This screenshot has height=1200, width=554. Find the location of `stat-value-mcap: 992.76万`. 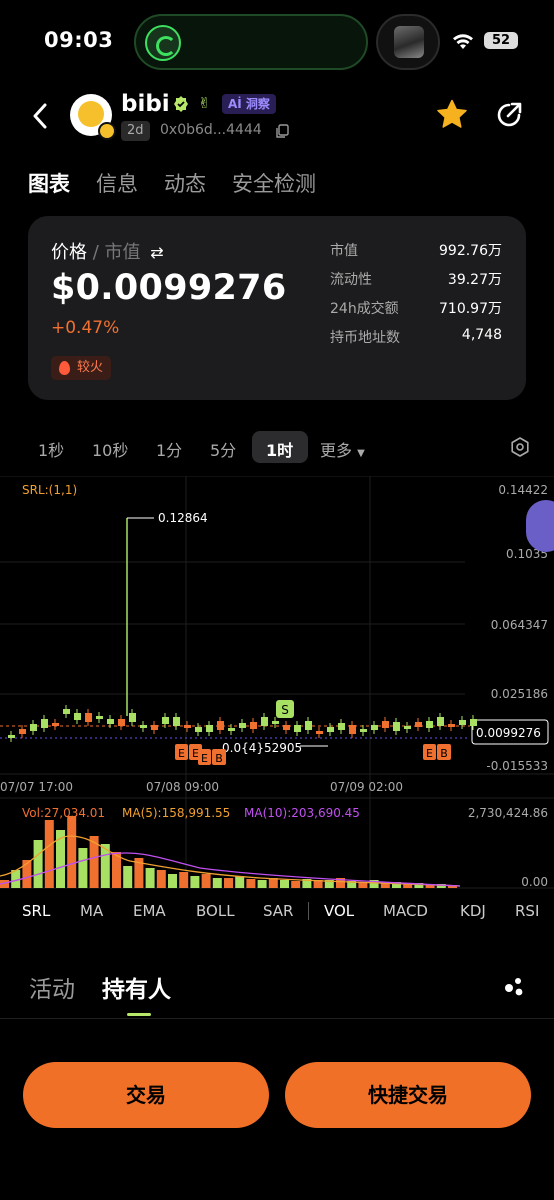

stat-value-mcap: 992.76万 is located at coordinates (470, 251).